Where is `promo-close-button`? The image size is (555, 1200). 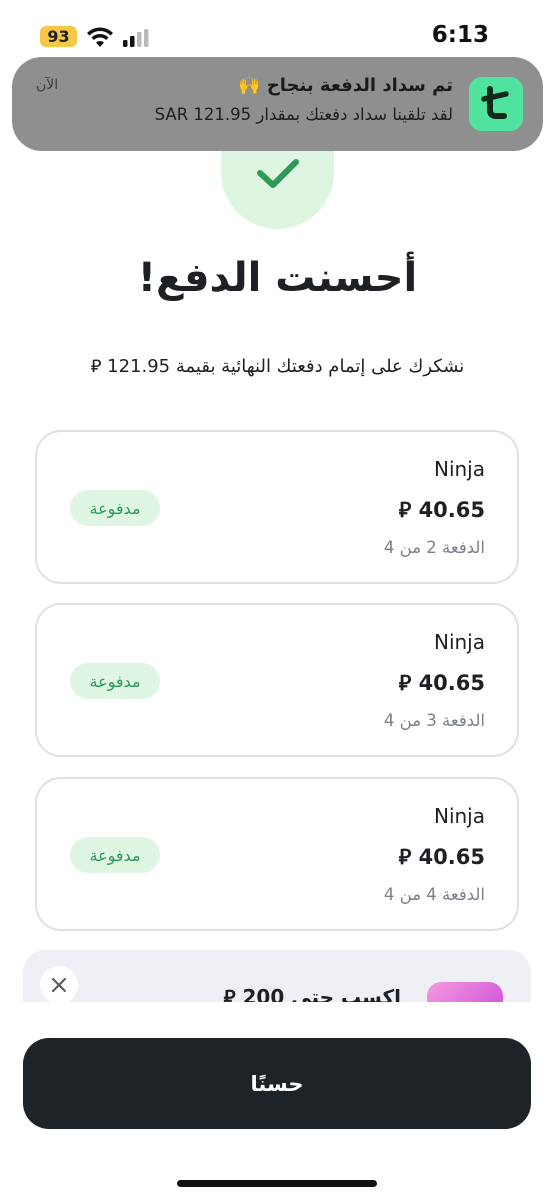 promo-close-button is located at coordinates (59, 985).